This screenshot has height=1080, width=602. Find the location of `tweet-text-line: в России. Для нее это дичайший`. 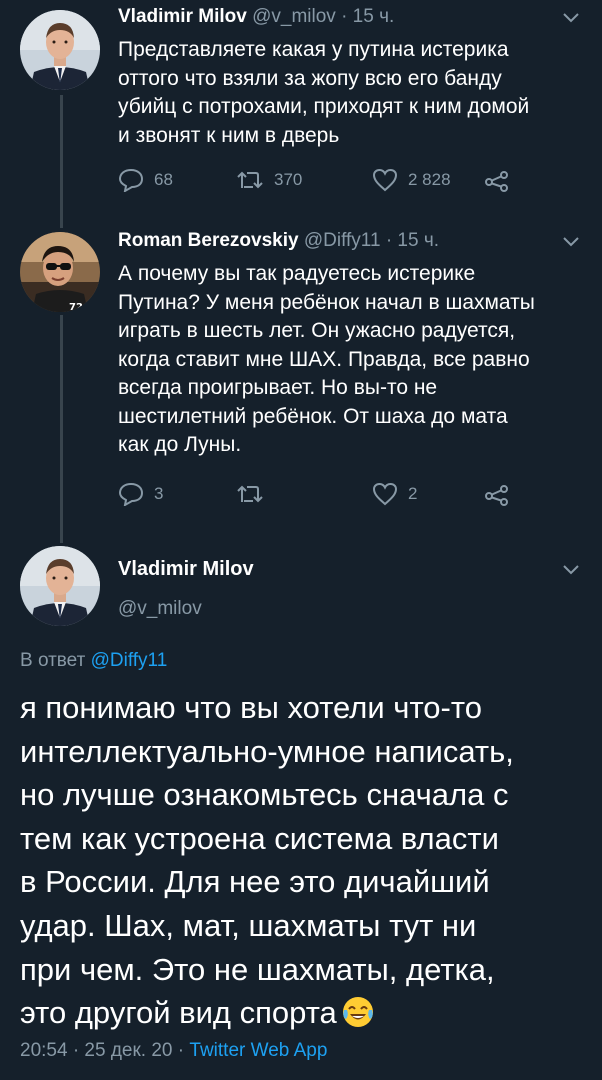

tweet-text-line: в России. Для нее это дичайший is located at coordinates (255, 882).